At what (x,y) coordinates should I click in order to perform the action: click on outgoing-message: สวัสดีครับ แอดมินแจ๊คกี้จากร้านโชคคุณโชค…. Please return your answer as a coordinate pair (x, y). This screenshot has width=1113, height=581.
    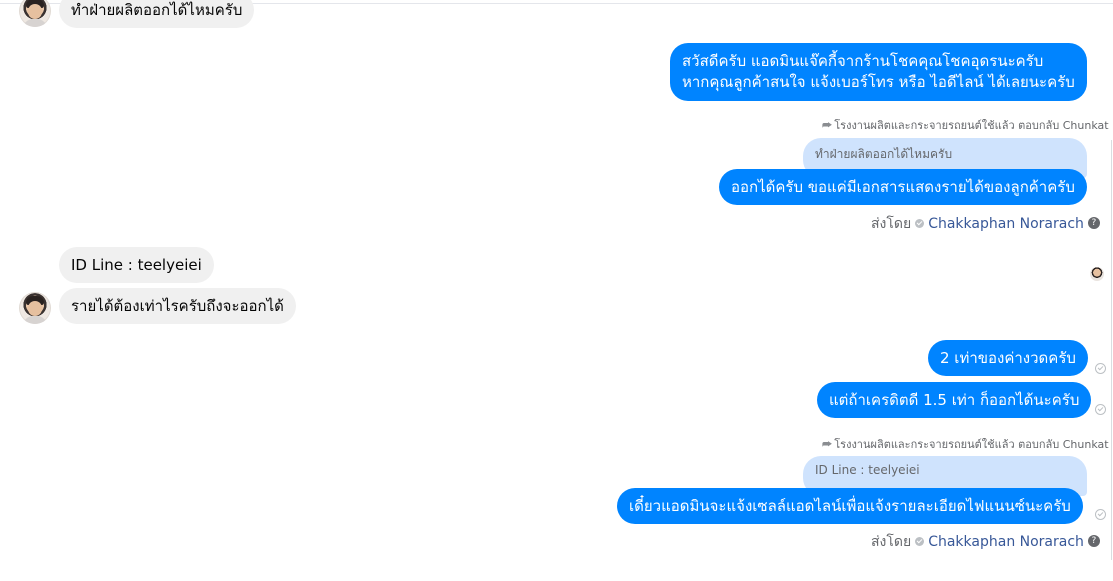
    Looking at the image, I should click on (878, 72).